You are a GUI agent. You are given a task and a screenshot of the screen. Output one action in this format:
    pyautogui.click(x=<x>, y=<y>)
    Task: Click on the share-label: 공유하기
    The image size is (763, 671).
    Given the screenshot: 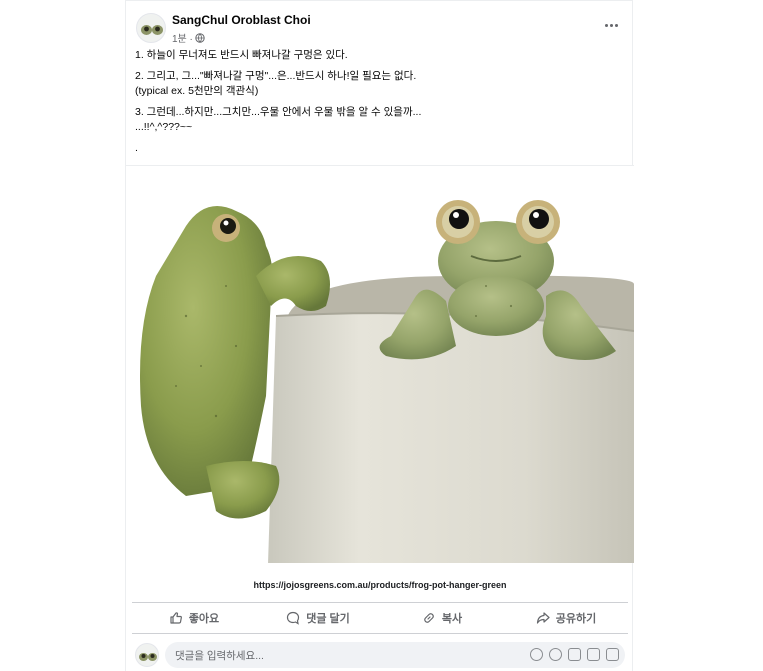 What is the action you would take?
    pyautogui.click(x=576, y=619)
    